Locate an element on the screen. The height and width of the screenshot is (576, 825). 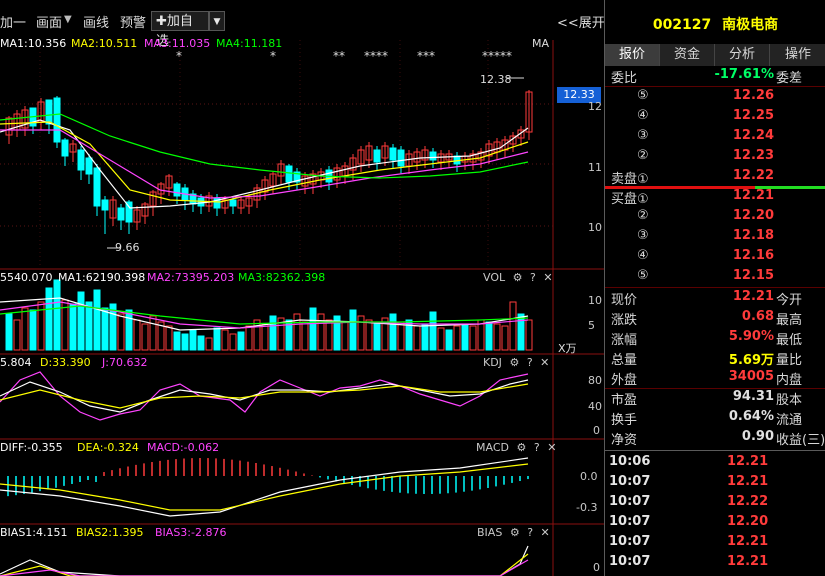
buy-order-row: ② 12.20 is located at coordinates (715, 218).